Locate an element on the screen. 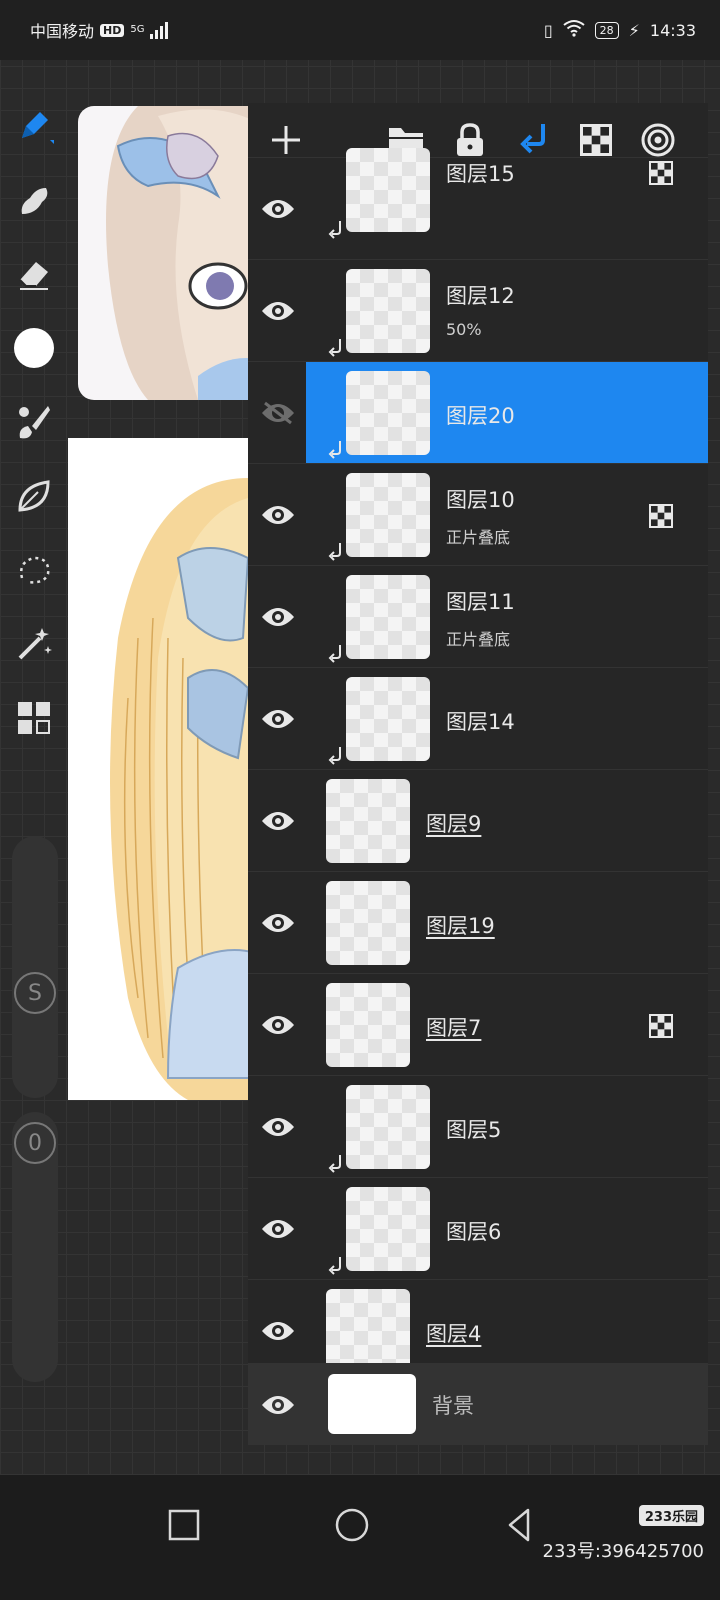 This screenshot has height=1600, width=720. layer-name: 图层15 is located at coordinates (480, 174).